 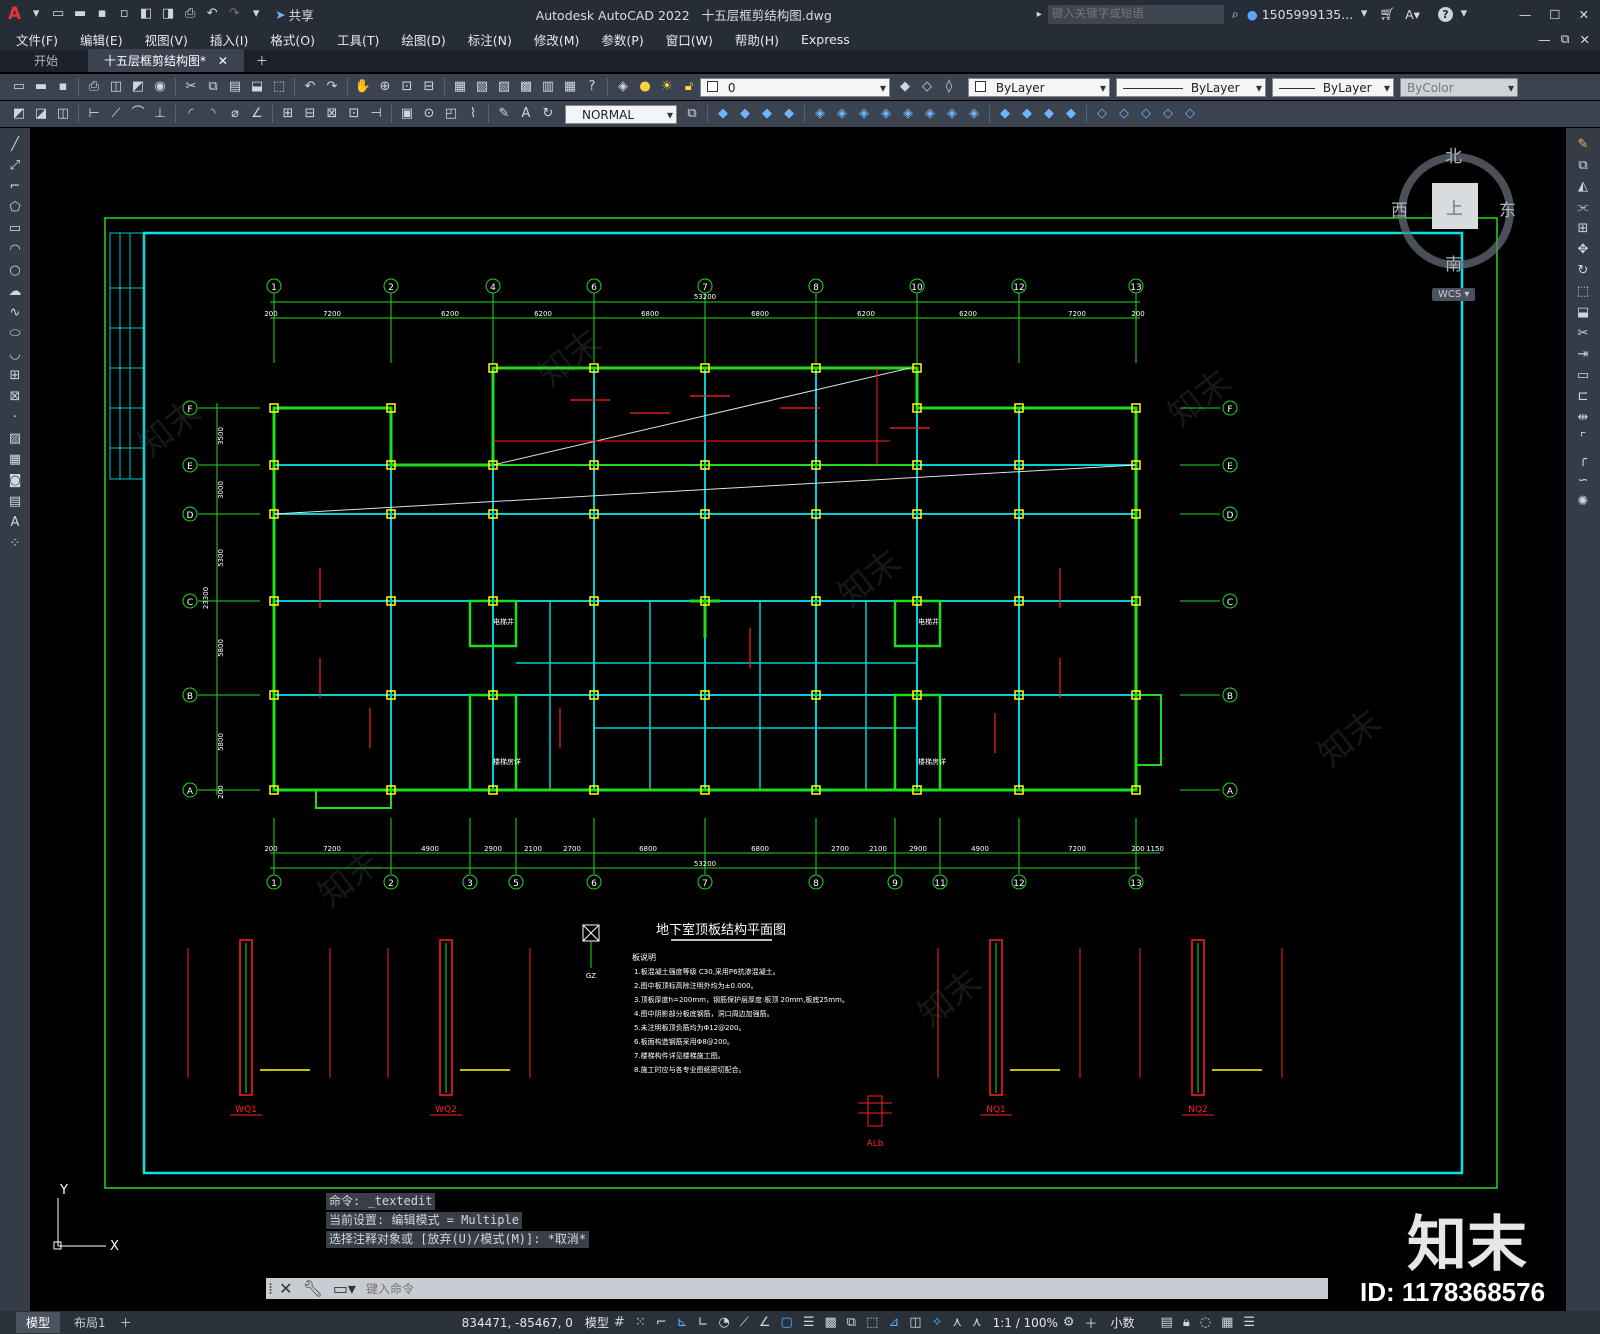 What do you see at coordinates (703, 1322) in the screenshot?
I see `ortho-icon: ∟` at bounding box center [703, 1322].